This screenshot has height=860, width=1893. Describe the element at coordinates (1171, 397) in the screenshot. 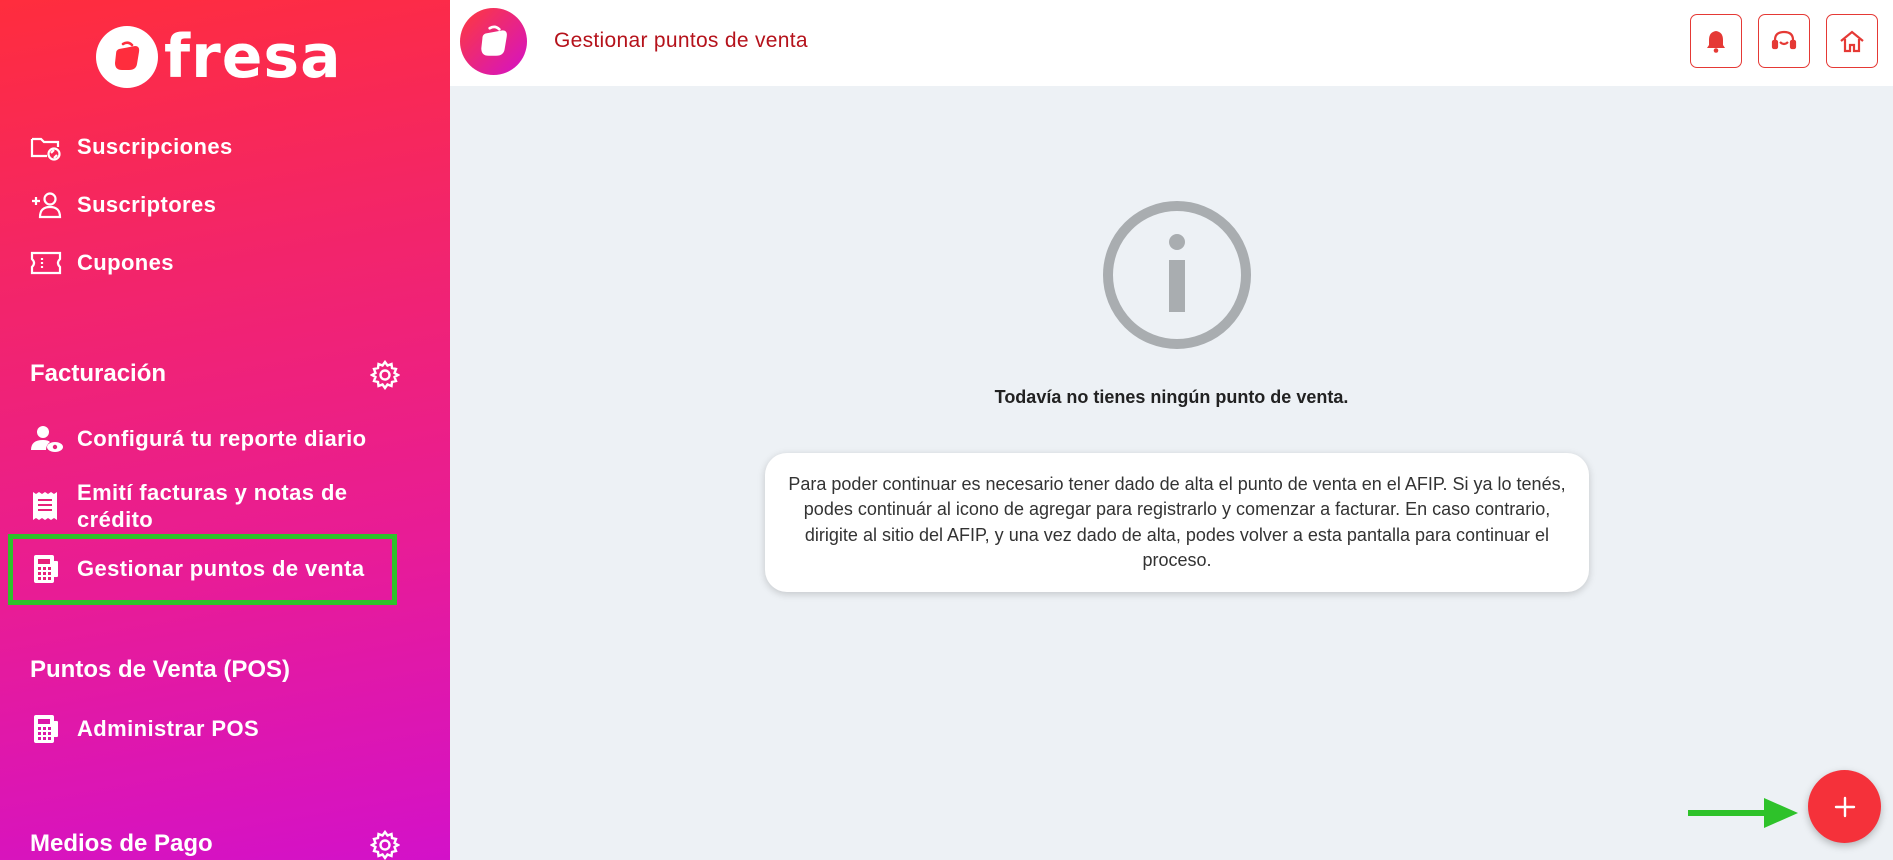

I see `empty-state-title: Todavía no tienes ningún punto de venta.` at that location.